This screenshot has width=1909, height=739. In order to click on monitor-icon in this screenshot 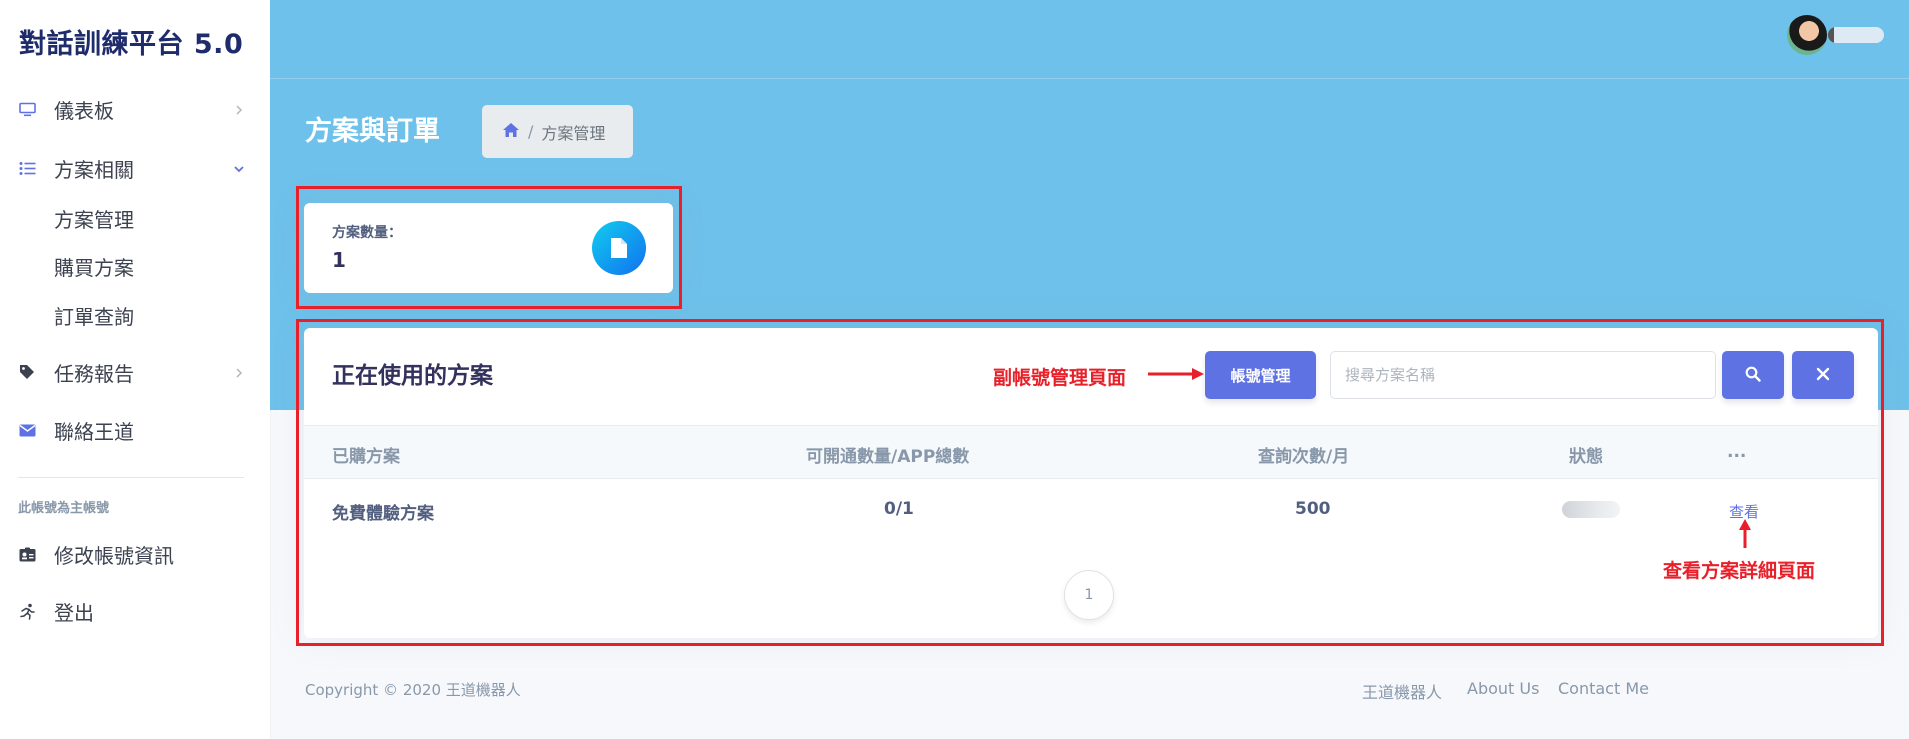, I will do `click(27, 109)`.